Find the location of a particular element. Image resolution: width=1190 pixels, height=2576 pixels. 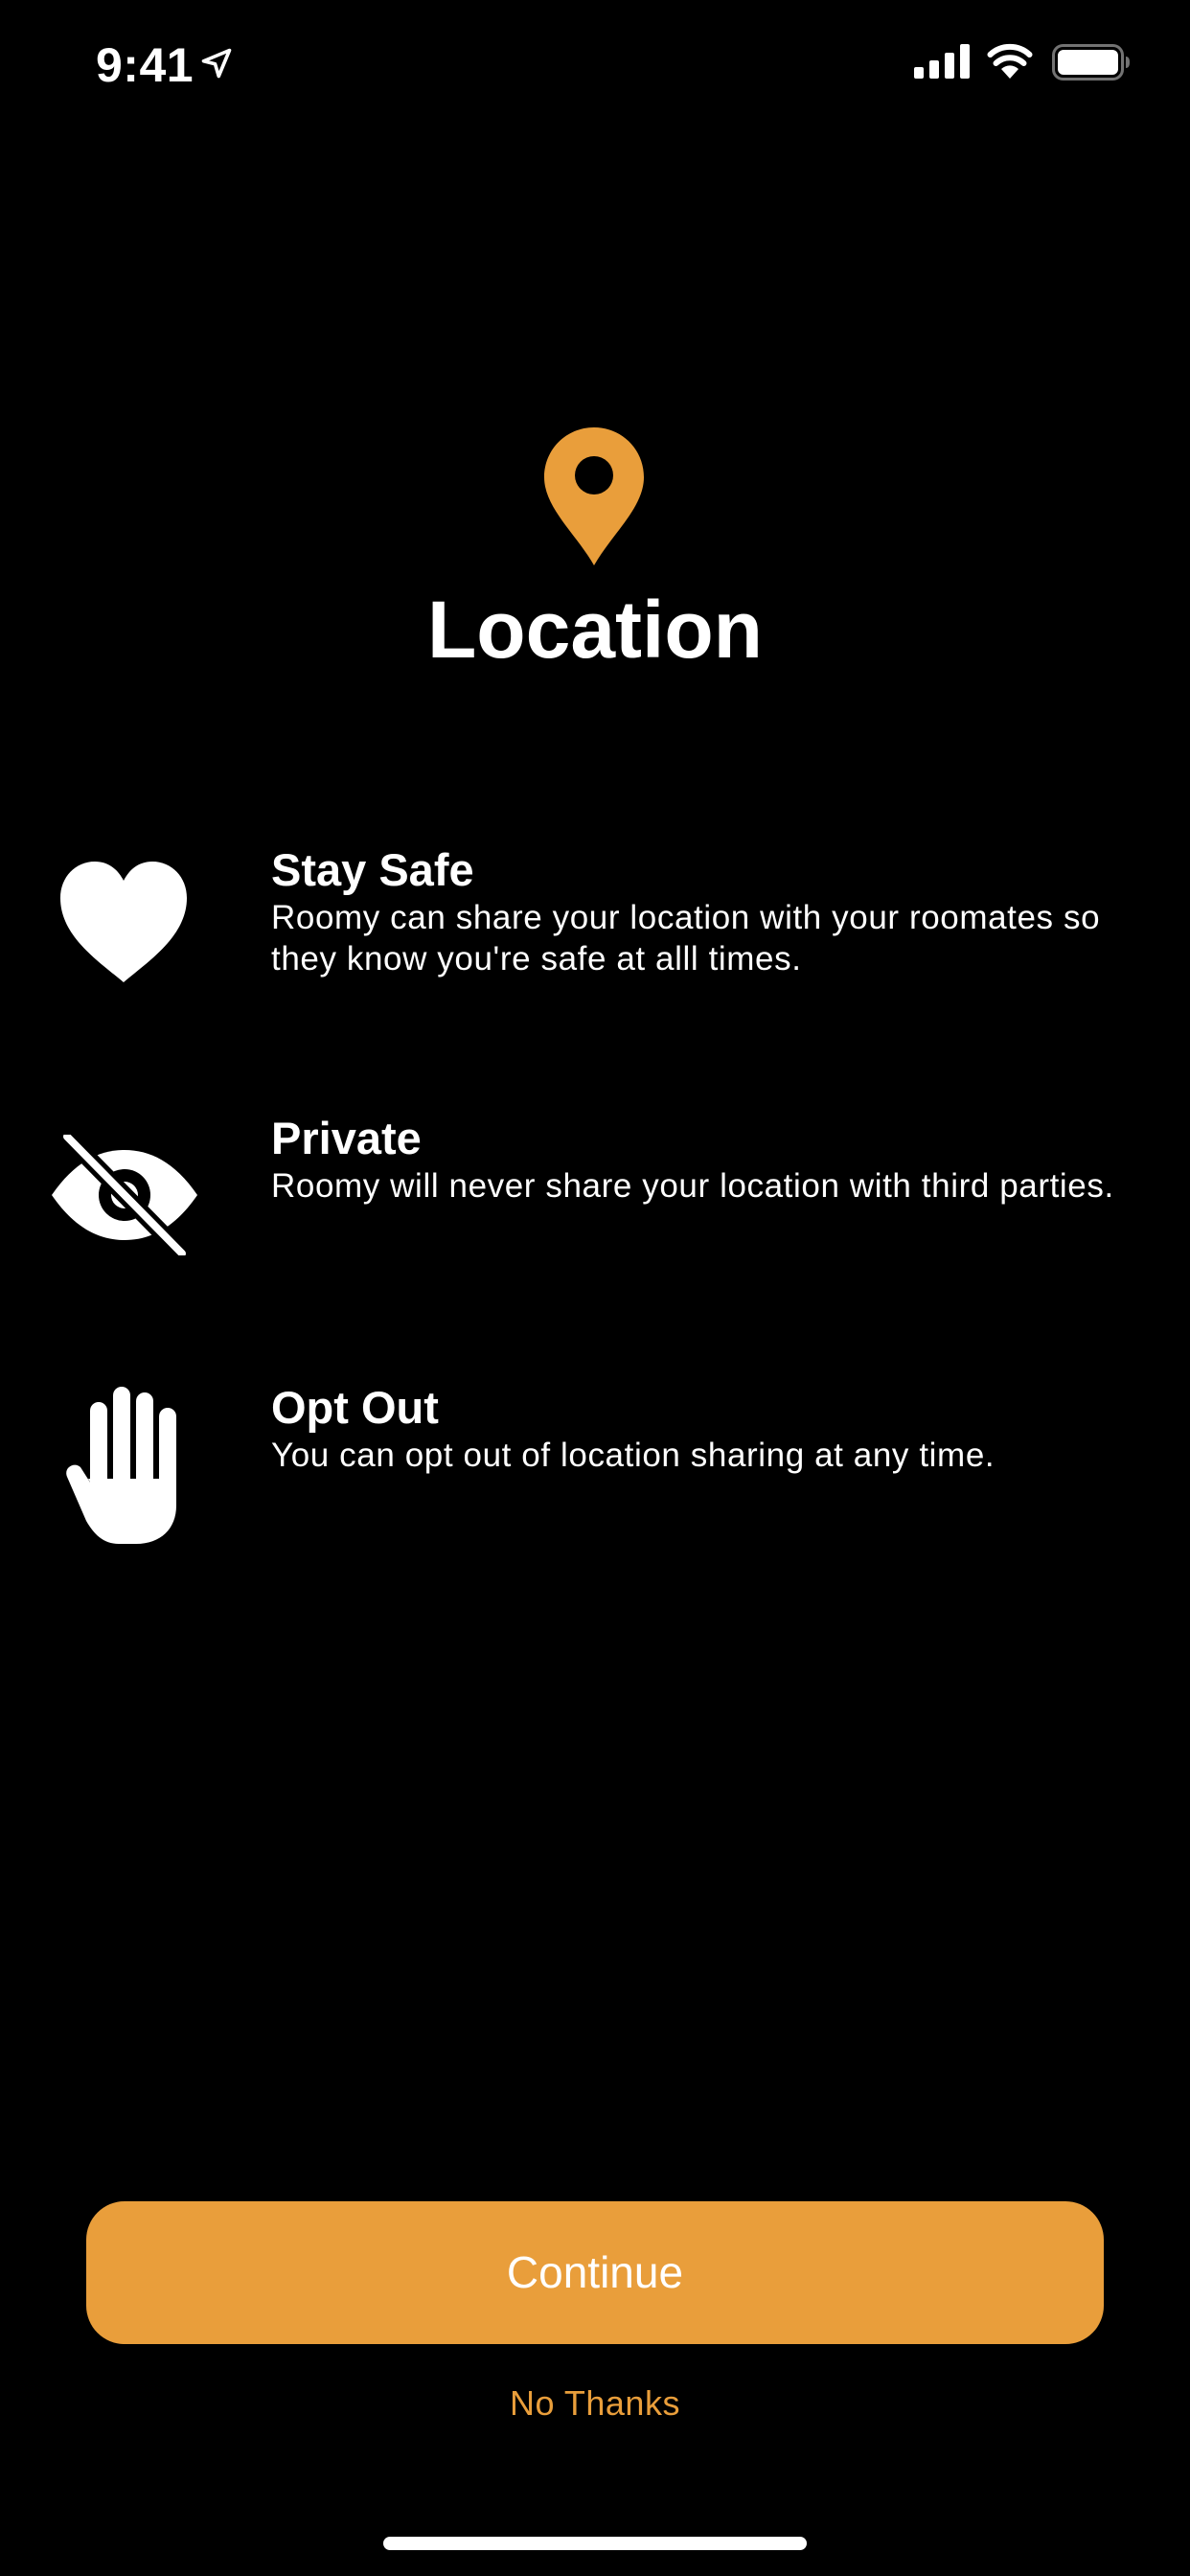

continue-button: Continue is located at coordinates (595, 2272).